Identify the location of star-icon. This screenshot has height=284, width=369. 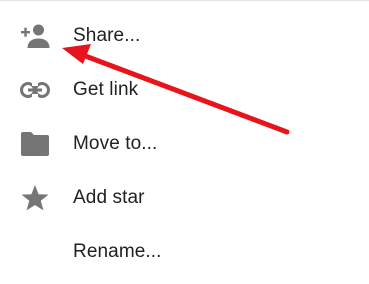
(35, 198).